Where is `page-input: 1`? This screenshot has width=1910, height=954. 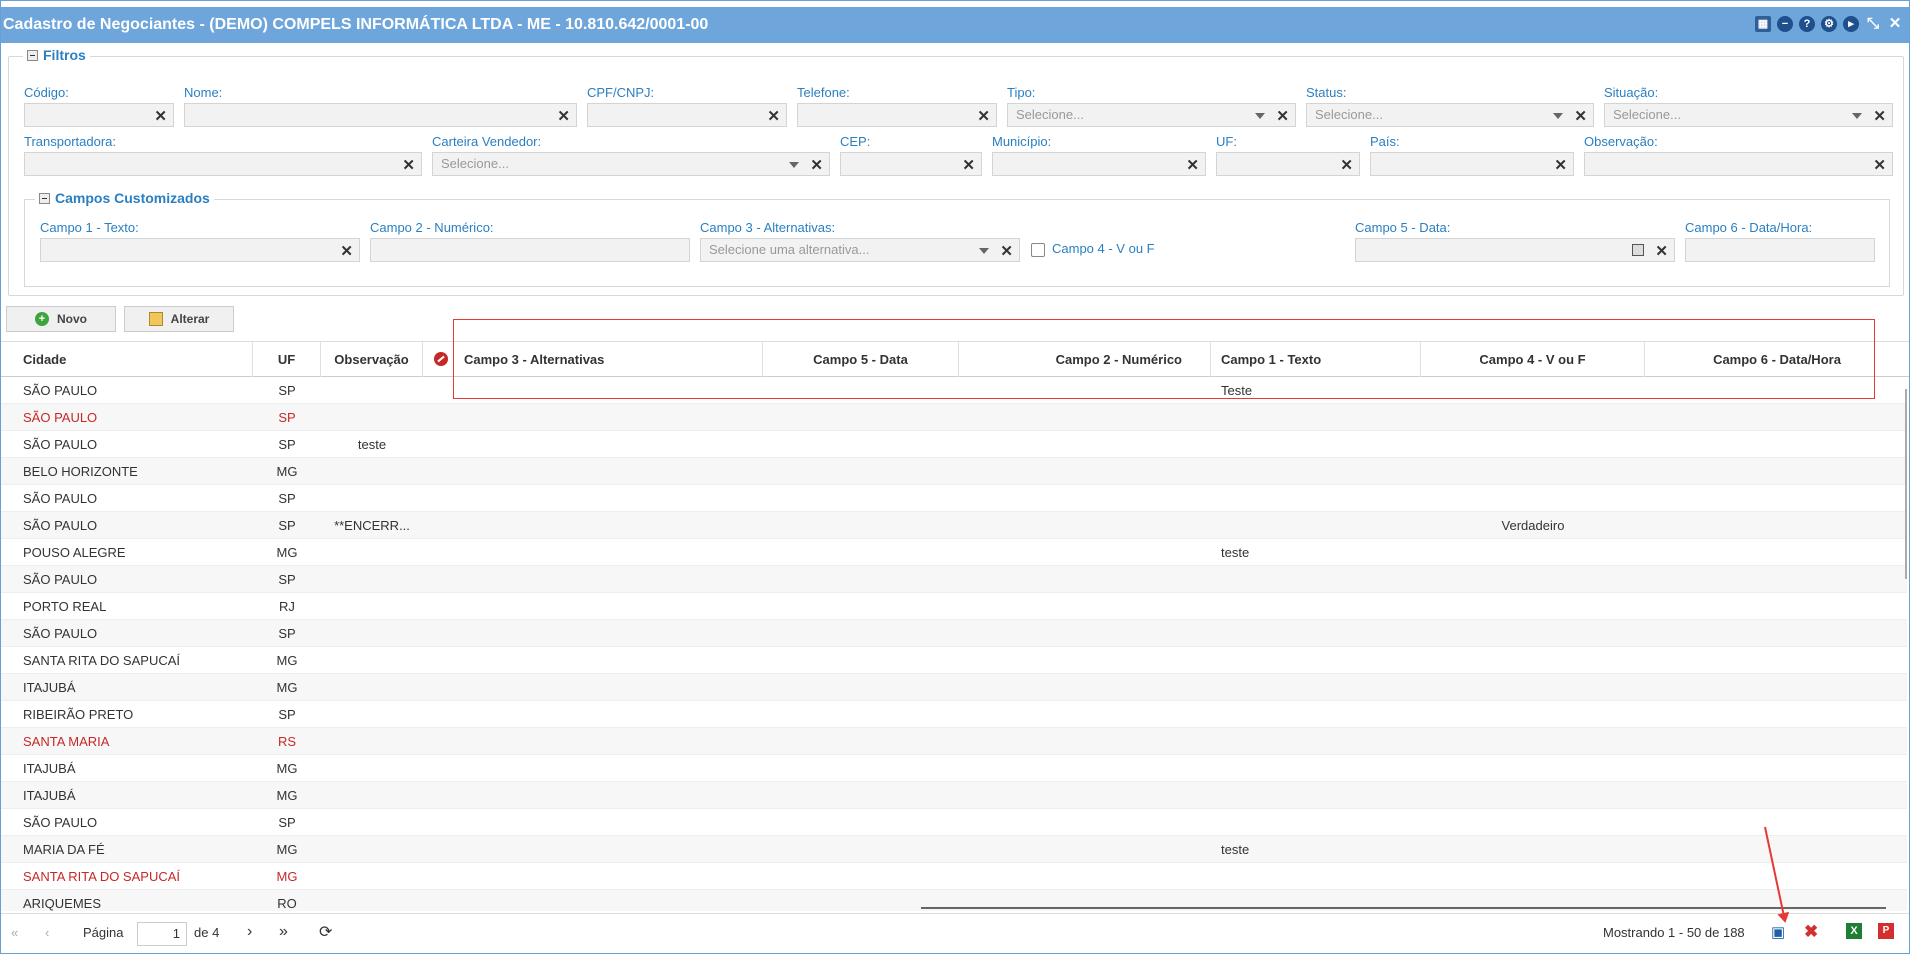
page-input: 1 is located at coordinates (162, 934).